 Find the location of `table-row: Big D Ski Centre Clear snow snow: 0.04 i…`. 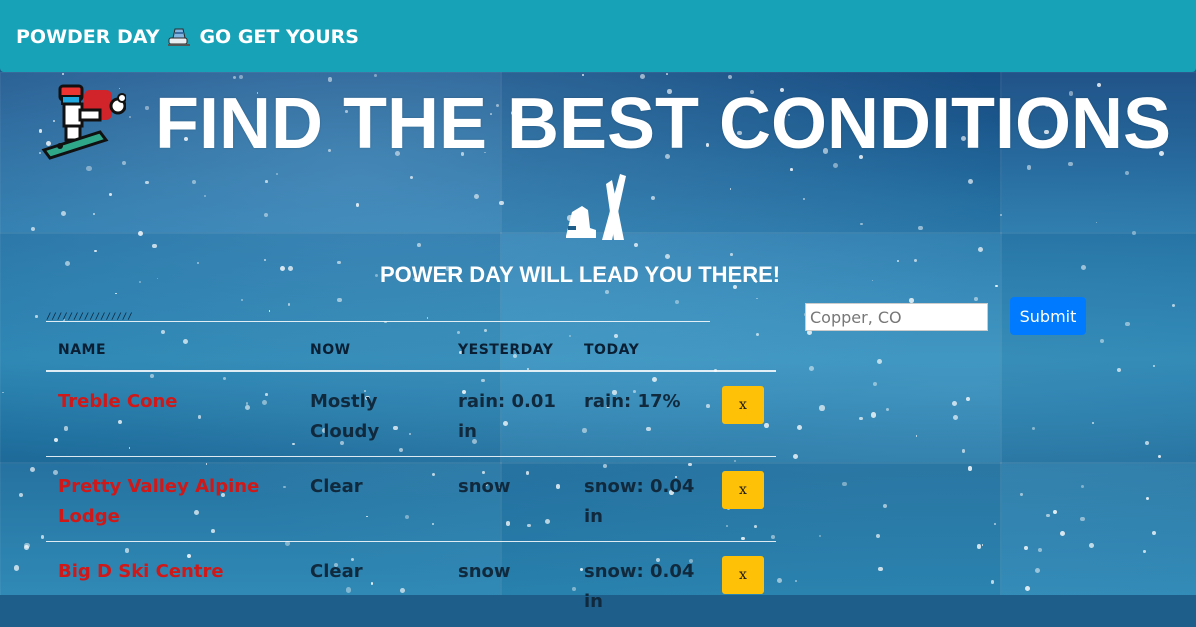

table-row: Big D Ski Centre Clear snow snow: 0.04 i… is located at coordinates (411, 584).